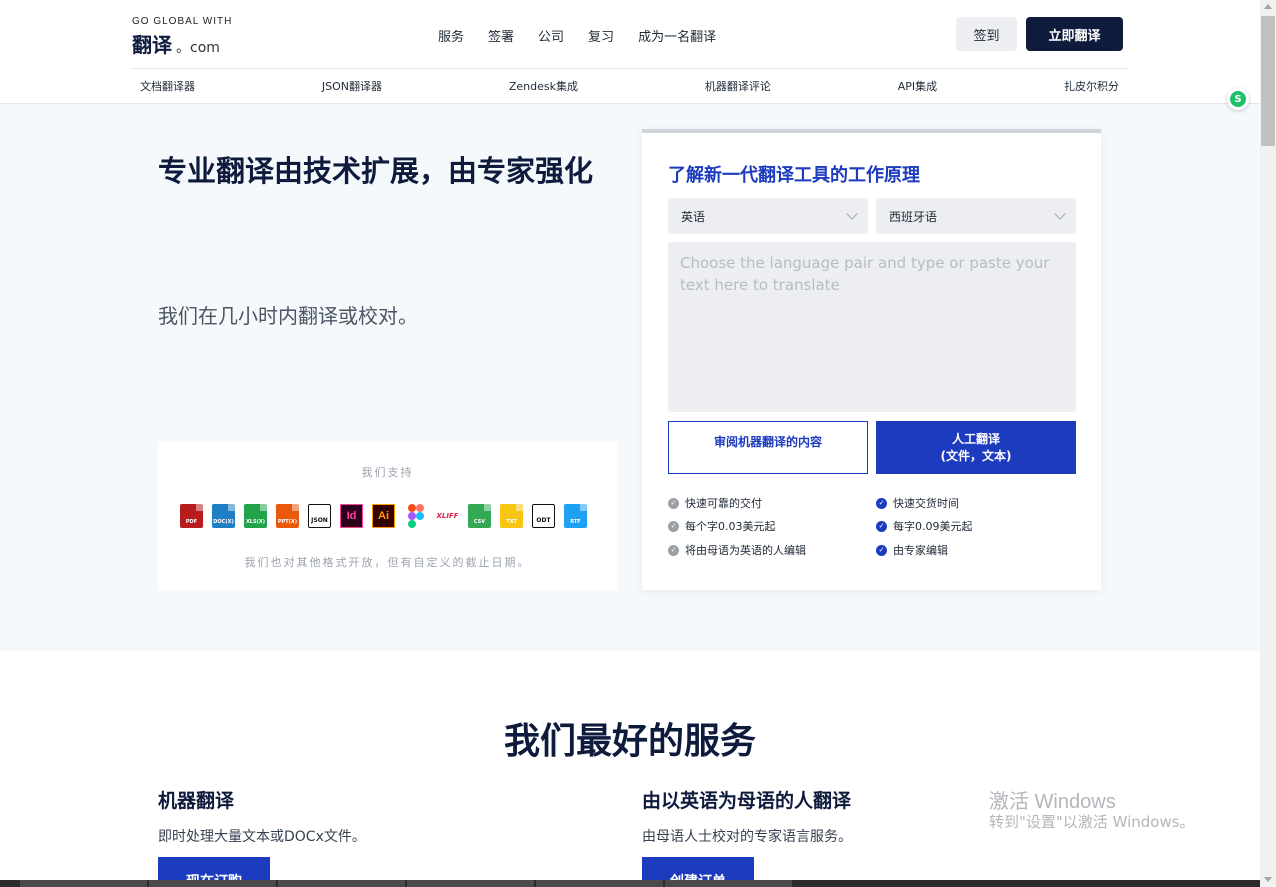 Image resolution: width=1276 pixels, height=887 pixels. I want to click on hero-title: 专业翻译由技术扩展，由专家强化, so click(376, 171).